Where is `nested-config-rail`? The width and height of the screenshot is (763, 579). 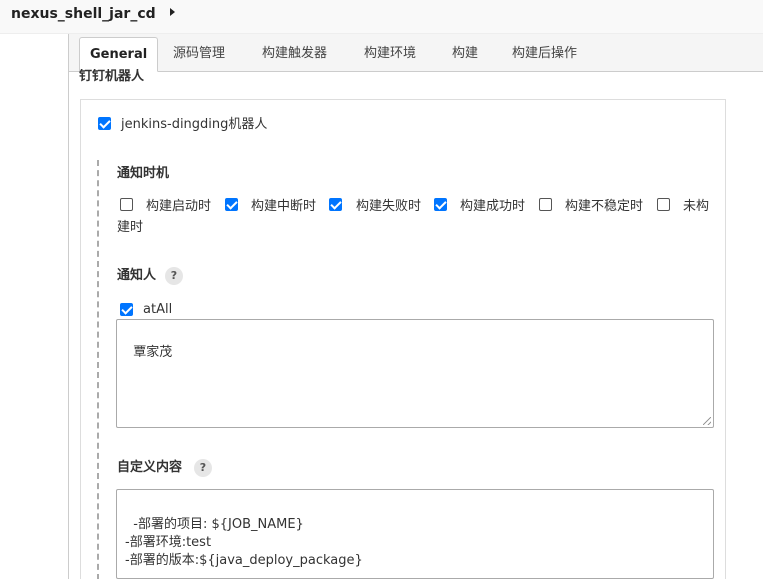
nested-config-rail is located at coordinates (98, 369).